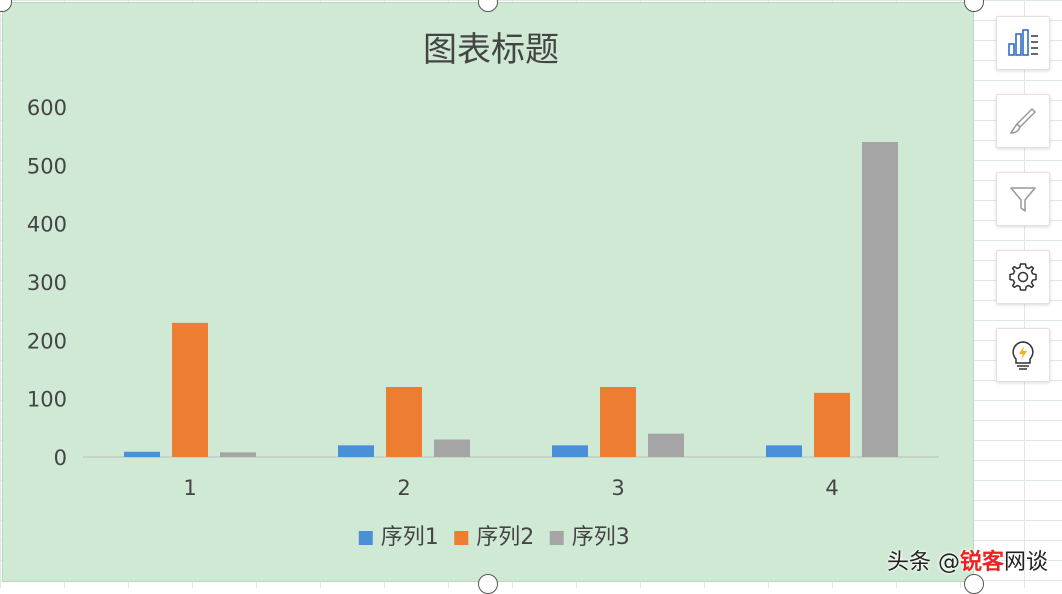  I want to click on bar-序列3-2, so click(452, 448).